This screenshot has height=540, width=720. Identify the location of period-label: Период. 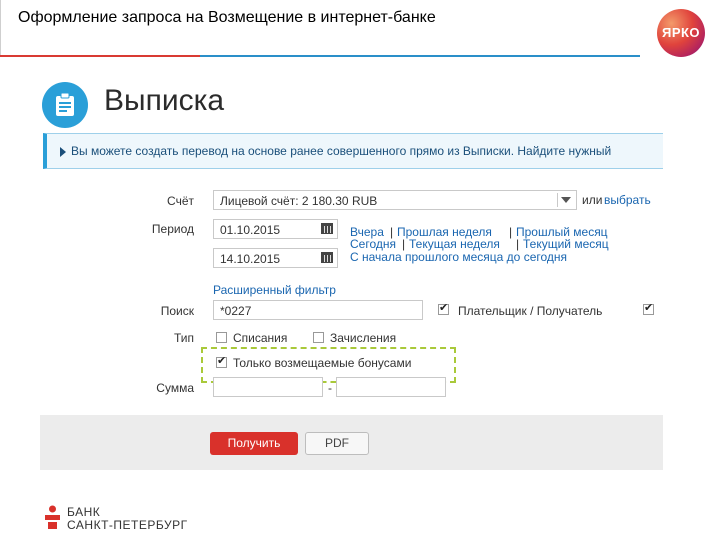
(172, 229).